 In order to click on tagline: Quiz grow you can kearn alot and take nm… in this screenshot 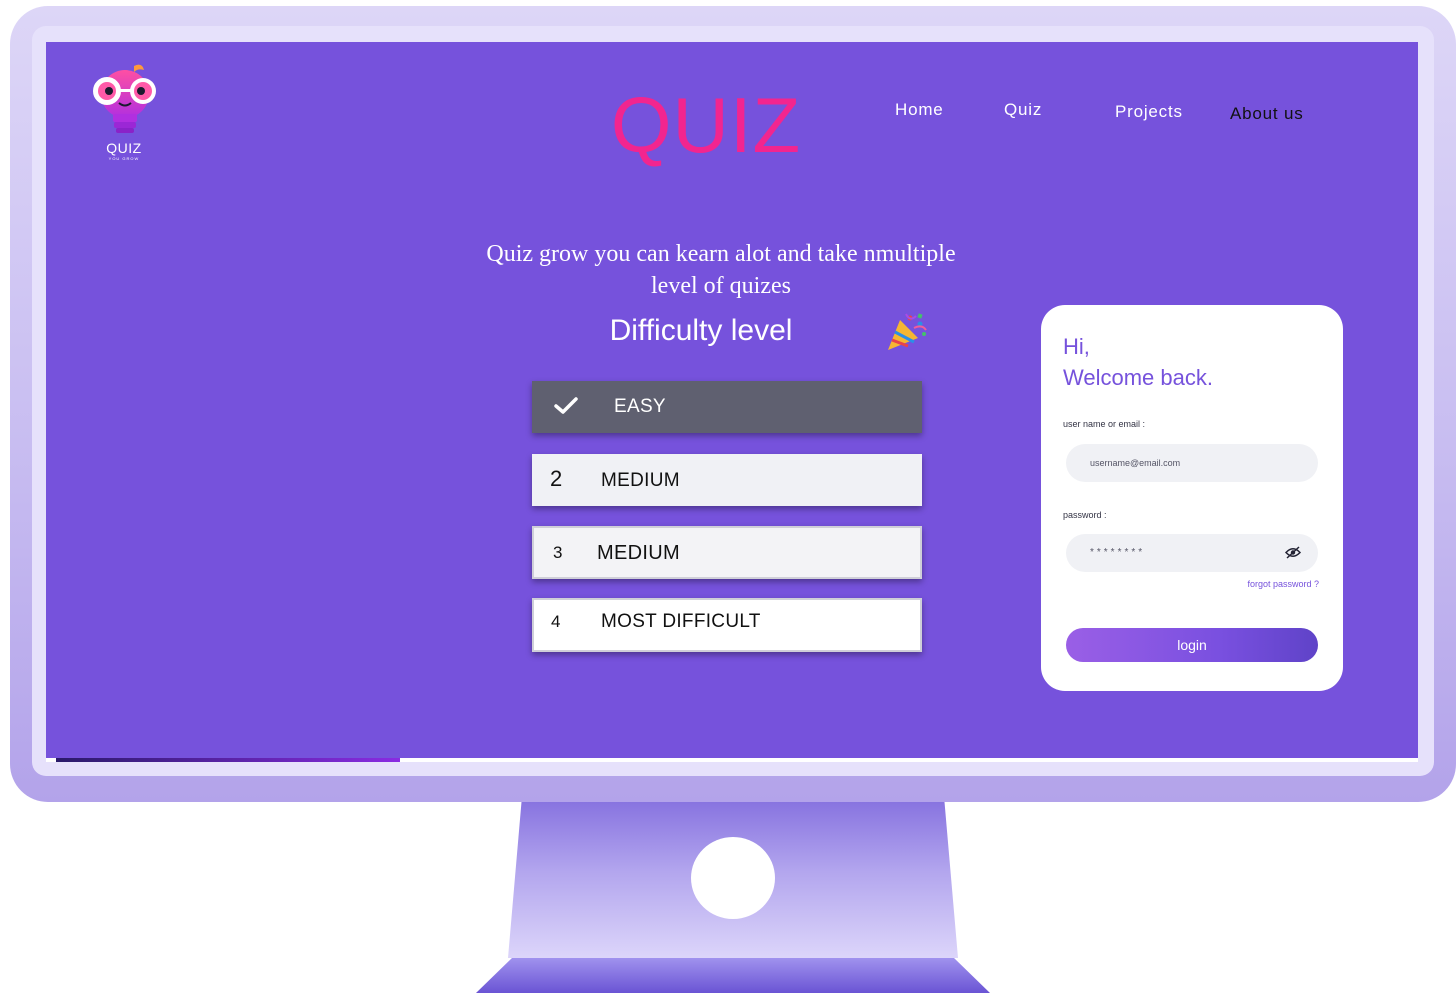, I will do `click(721, 270)`.